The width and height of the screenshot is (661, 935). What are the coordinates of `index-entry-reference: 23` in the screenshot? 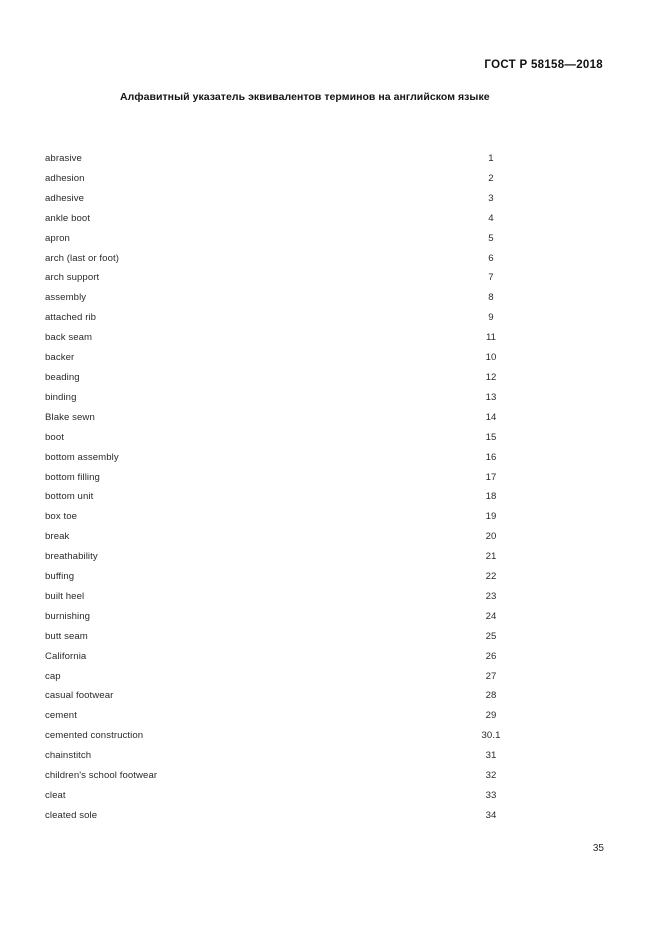 It's located at (491, 596).